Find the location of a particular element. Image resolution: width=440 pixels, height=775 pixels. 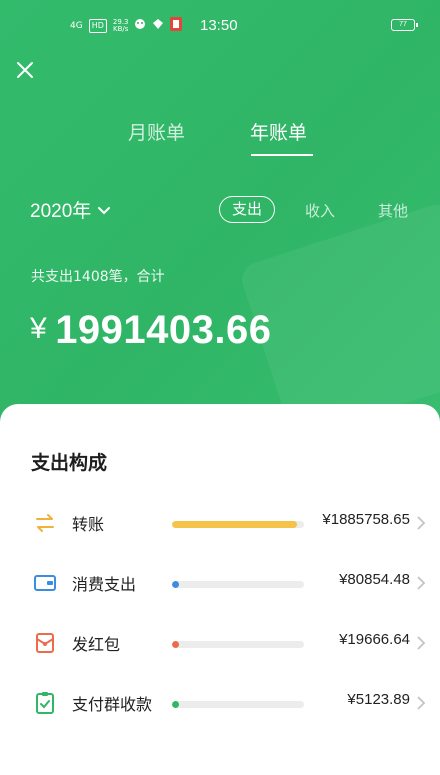

group-collect-icon is located at coordinates (45, 703).